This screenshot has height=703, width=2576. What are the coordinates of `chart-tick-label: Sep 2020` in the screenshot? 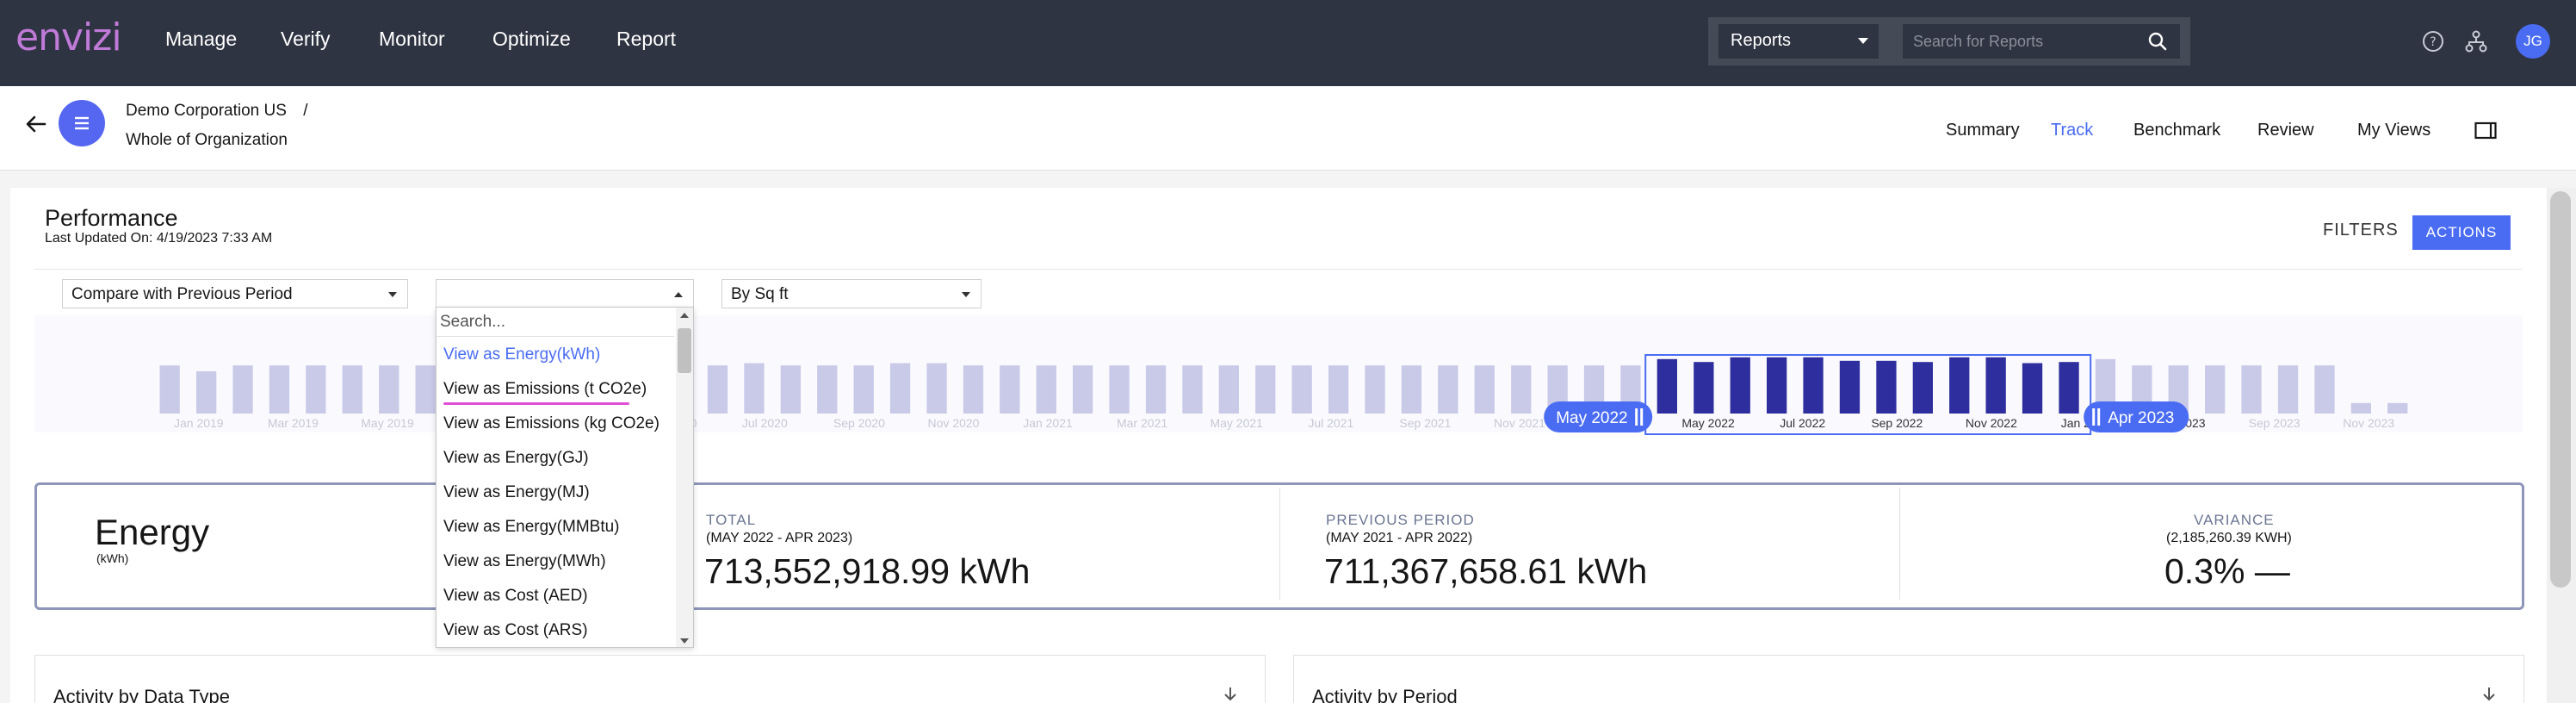 It's located at (859, 423).